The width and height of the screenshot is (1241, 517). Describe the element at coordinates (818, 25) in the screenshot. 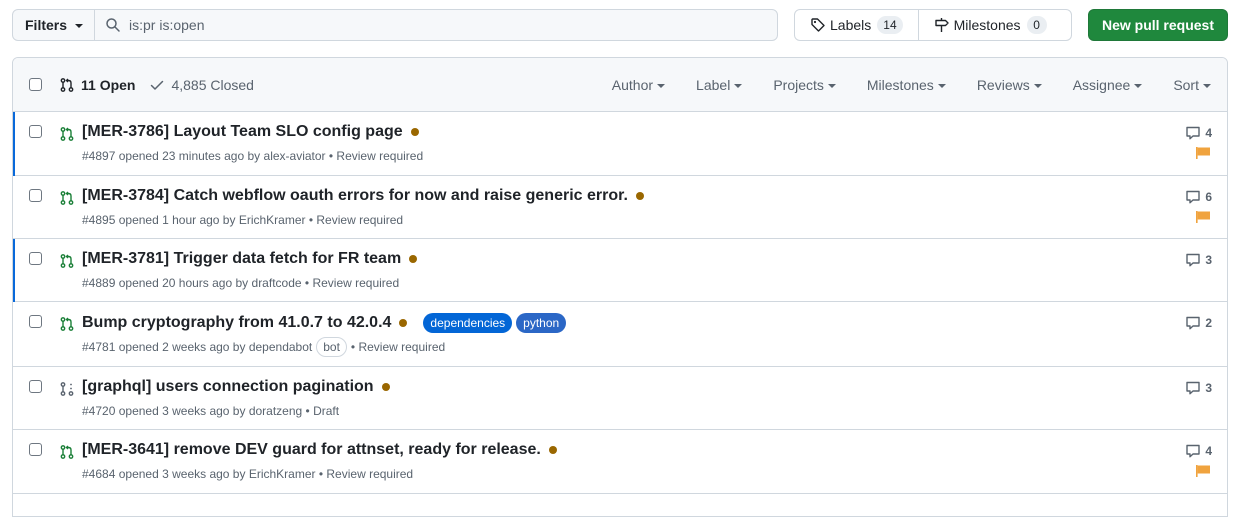

I see `tag-icon` at that location.